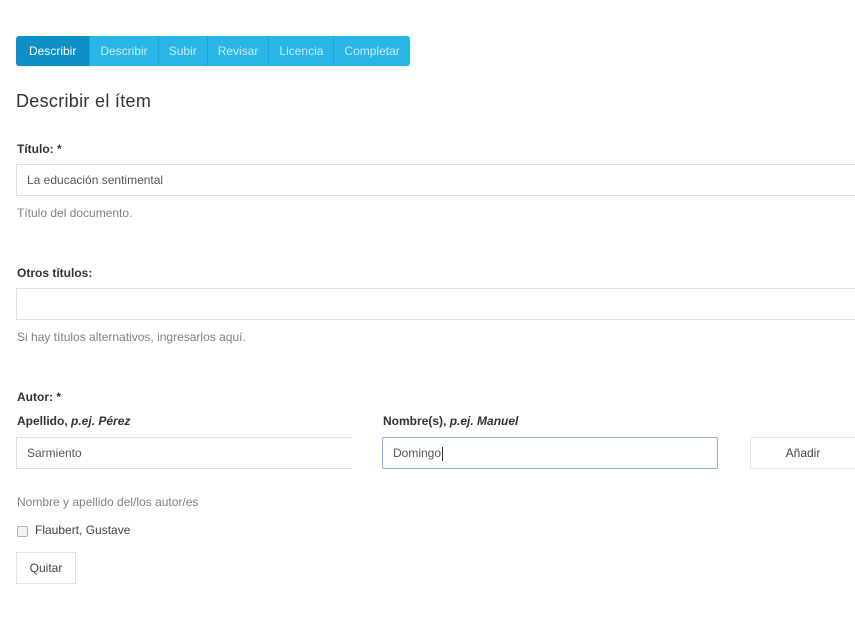 The height and width of the screenshot is (624, 855). I want to click on lastname-label-text: Apellido,, so click(42, 421).